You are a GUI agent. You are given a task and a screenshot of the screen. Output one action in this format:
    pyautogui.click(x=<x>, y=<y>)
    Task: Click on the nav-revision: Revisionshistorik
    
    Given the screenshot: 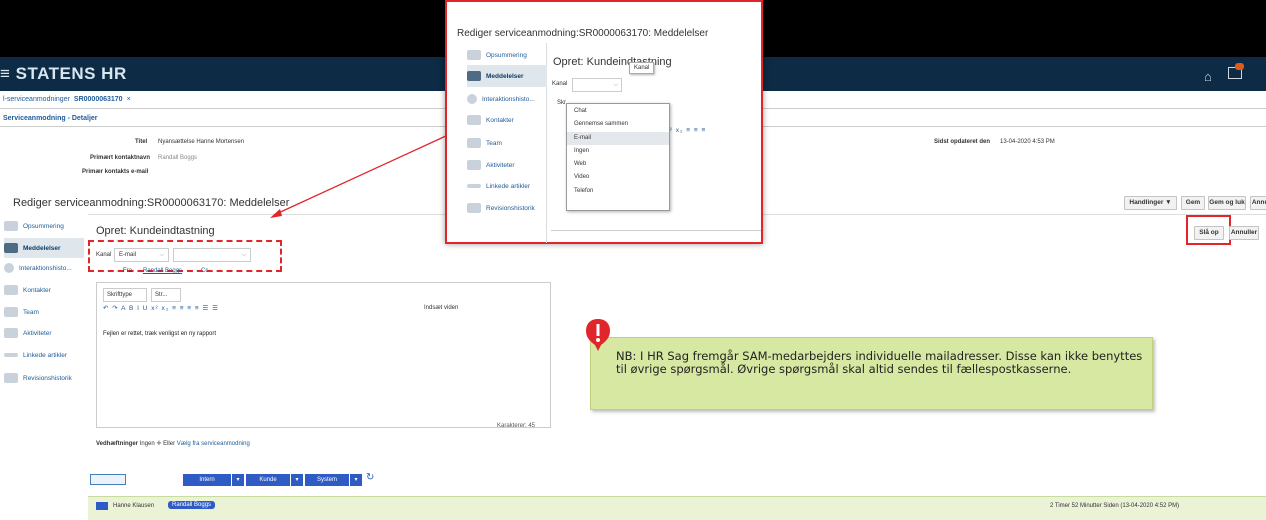 What is the action you would take?
    pyautogui.click(x=44, y=378)
    